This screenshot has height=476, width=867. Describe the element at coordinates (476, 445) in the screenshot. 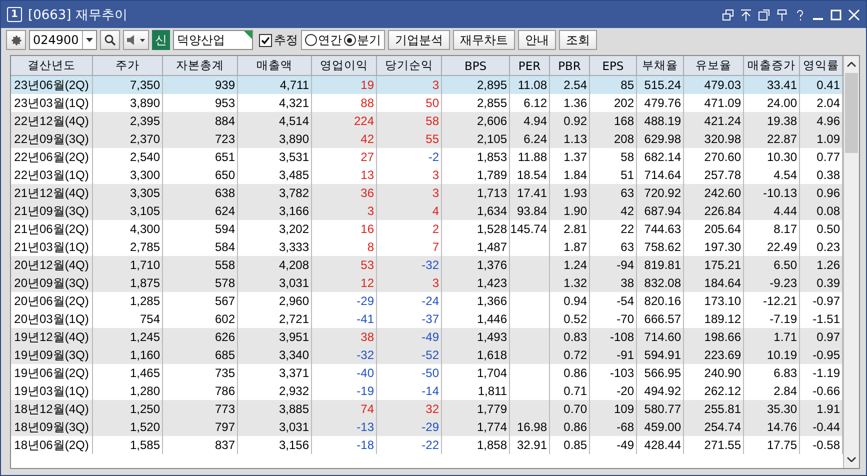

I see `table-cell: 1,858` at that location.